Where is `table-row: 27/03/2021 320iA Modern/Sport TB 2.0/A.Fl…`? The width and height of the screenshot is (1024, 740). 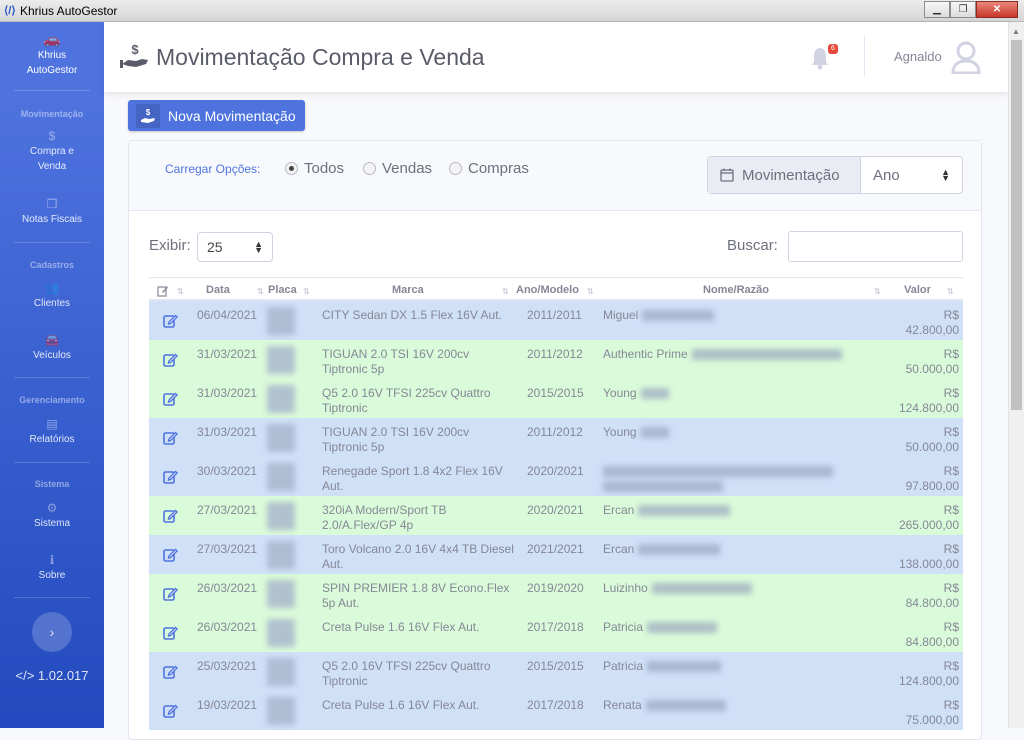 table-row: 27/03/2021 320iA Modern/Sport TB 2.0/A.Fl… is located at coordinates (556, 515).